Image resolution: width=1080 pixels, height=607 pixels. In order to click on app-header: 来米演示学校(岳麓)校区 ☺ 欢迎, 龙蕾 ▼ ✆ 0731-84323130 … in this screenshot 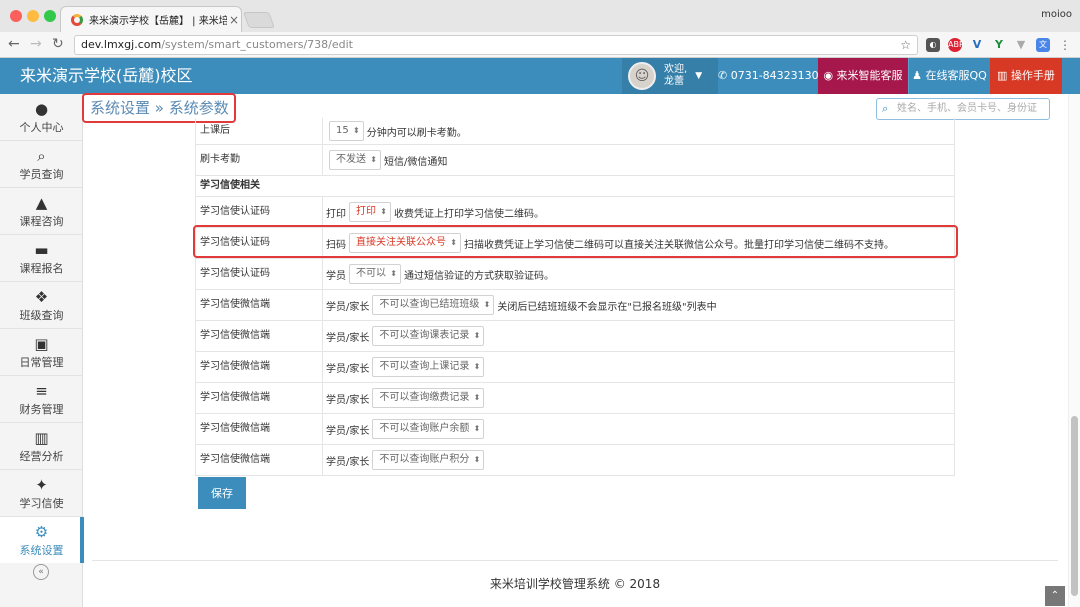, I will do `click(540, 76)`.